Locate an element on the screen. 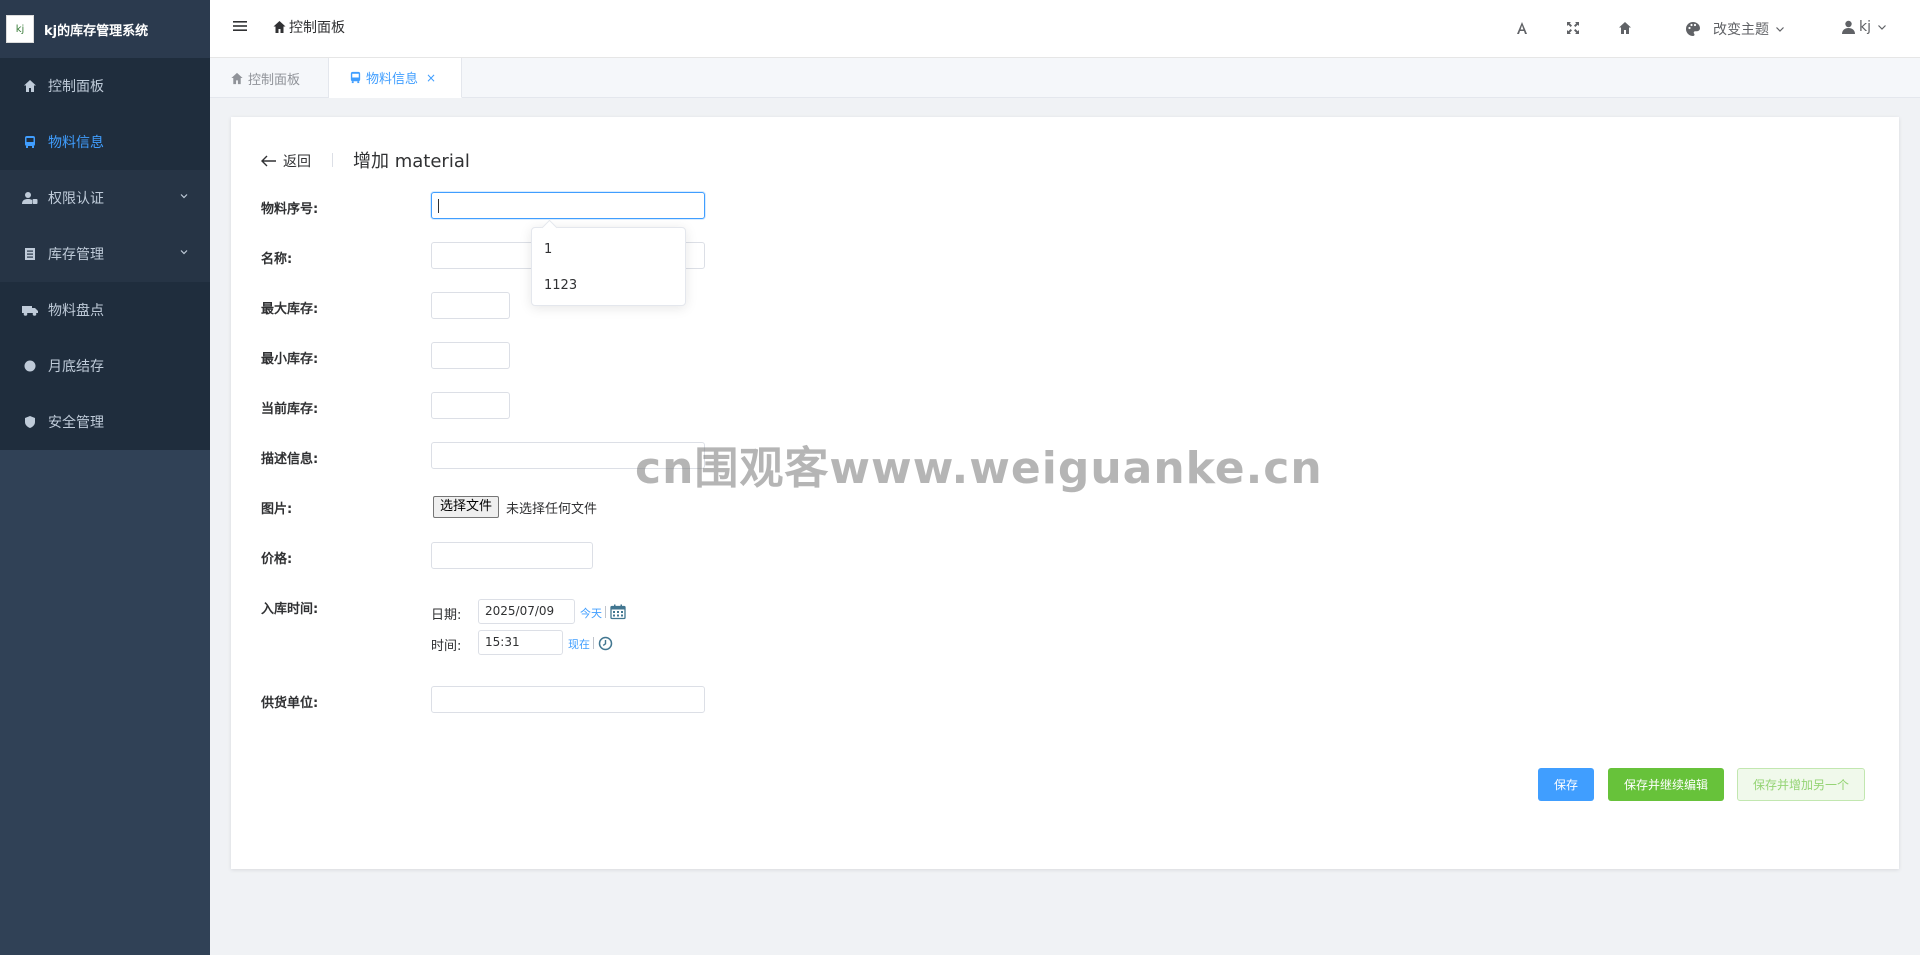  max-stock-input is located at coordinates (470, 305).